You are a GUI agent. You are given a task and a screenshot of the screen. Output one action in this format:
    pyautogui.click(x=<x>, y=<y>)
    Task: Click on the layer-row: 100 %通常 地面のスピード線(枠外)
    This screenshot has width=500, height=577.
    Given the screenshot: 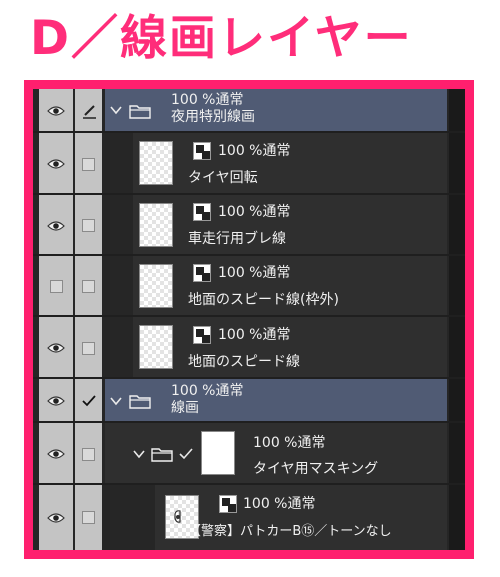 What is the action you would take?
    pyautogui.click(x=249, y=286)
    